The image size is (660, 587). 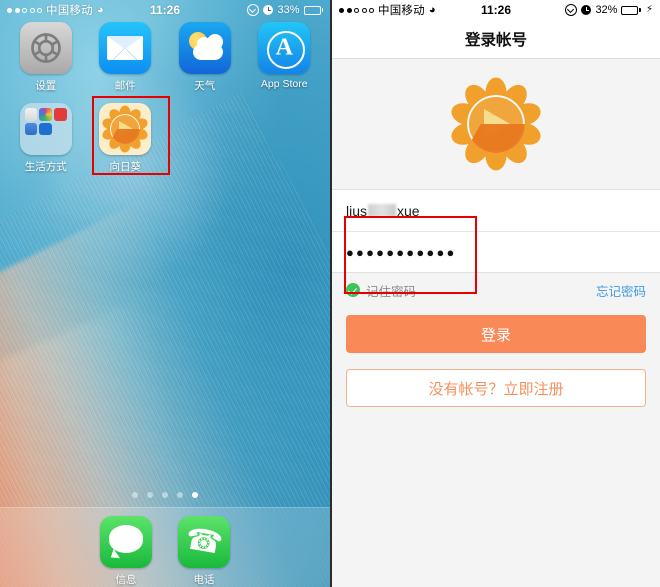 What do you see at coordinates (391, 291) in the screenshot?
I see `remember-password-label: 记住密码` at bounding box center [391, 291].